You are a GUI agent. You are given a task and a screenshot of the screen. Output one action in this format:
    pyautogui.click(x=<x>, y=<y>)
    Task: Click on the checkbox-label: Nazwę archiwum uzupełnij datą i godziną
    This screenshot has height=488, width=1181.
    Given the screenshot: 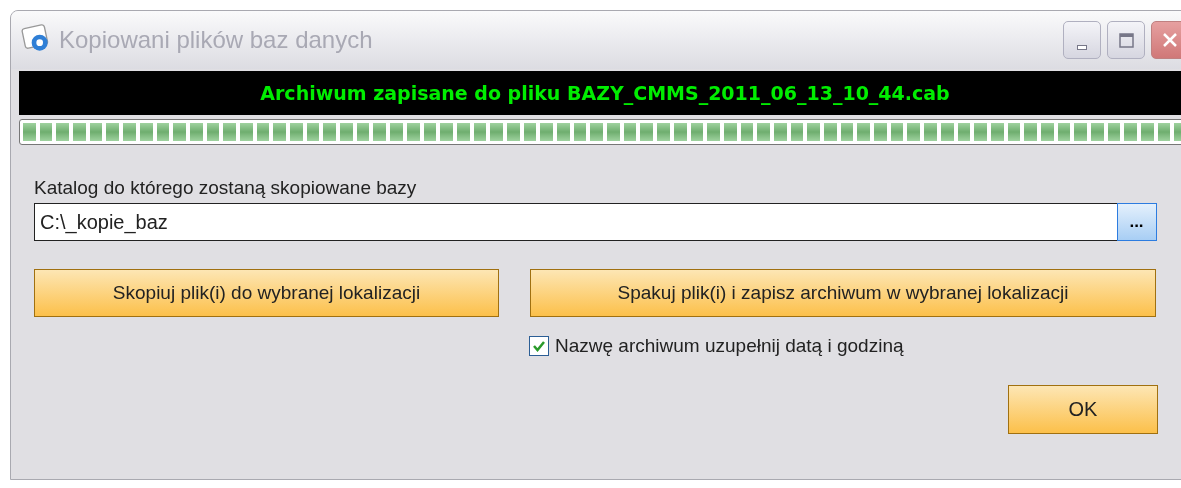 What is the action you would take?
    pyautogui.click(x=729, y=346)
    